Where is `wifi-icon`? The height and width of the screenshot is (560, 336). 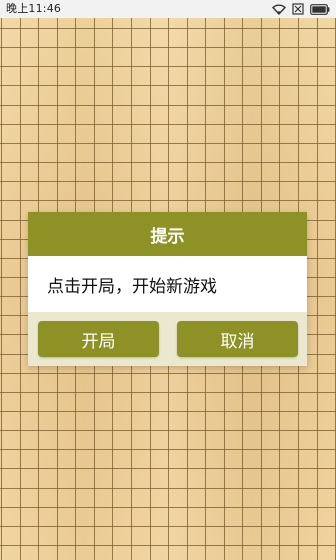
wifi-icon is located at coordinates (279, 9).